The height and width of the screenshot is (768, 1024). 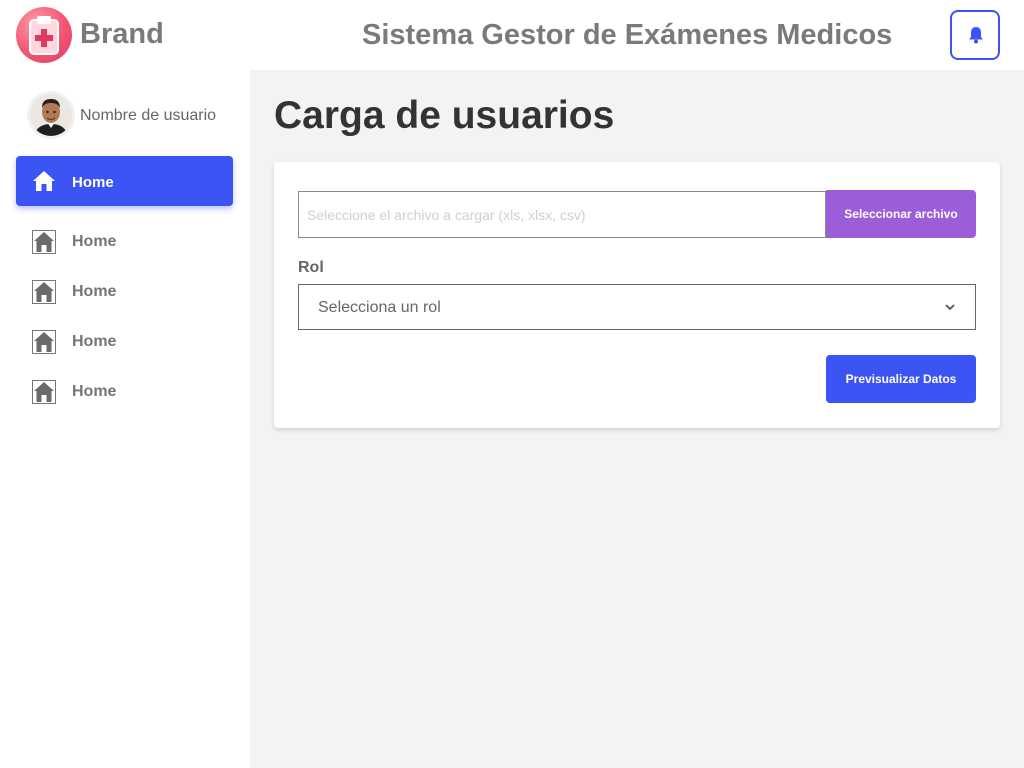 I want to click on rol-label: Rol, so click(x=311, y=267).